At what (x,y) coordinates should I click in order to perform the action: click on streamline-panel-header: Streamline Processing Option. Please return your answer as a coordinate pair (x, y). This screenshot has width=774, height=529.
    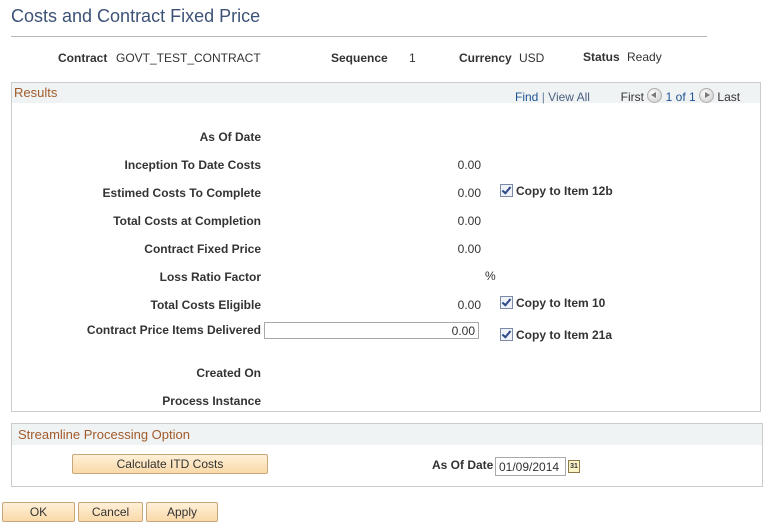
    Looking at the image, I should click on (387, 434).